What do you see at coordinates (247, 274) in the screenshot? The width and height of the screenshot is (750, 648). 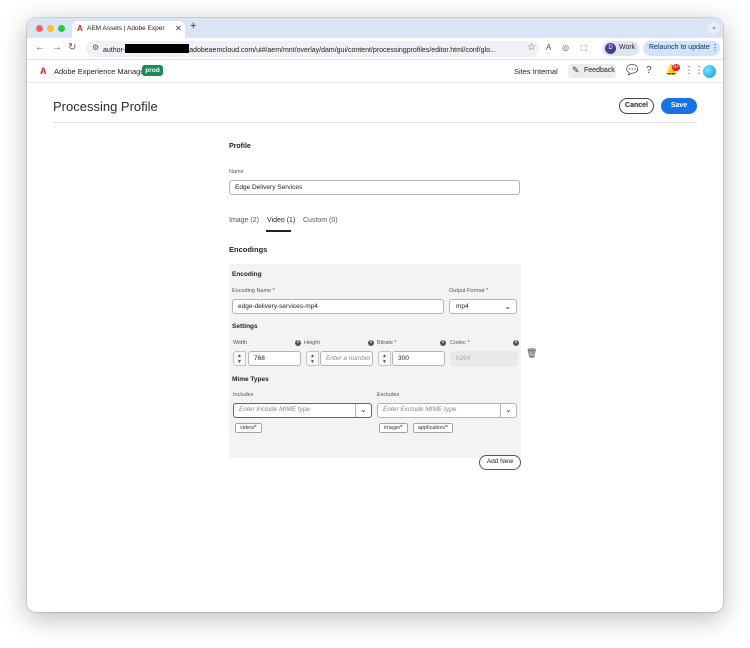 I see `encoding-heading: Encoding` at bounding box center [247, 274].